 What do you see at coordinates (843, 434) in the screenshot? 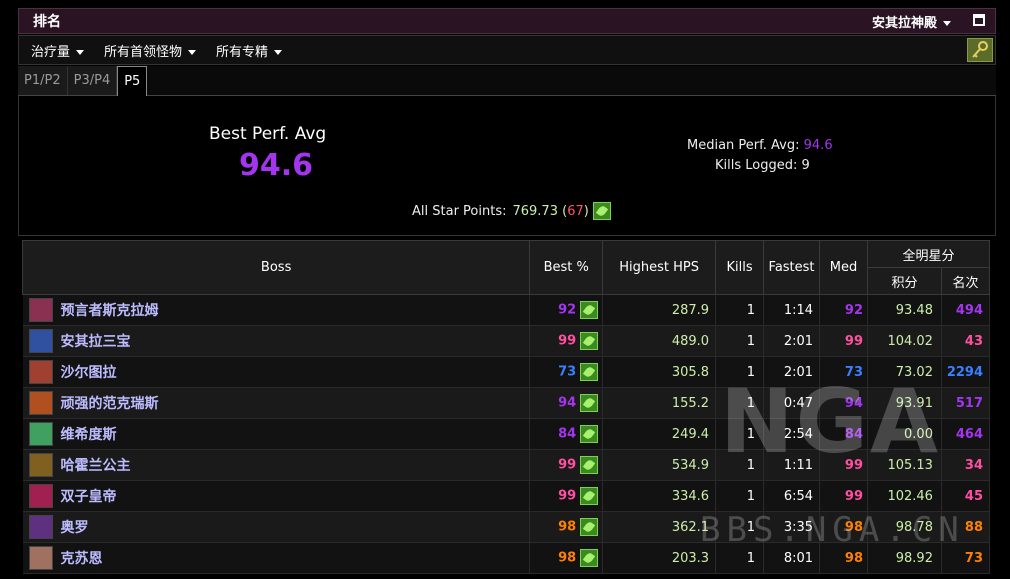
I see `med-value: 84` at bounding box center [843, 434].